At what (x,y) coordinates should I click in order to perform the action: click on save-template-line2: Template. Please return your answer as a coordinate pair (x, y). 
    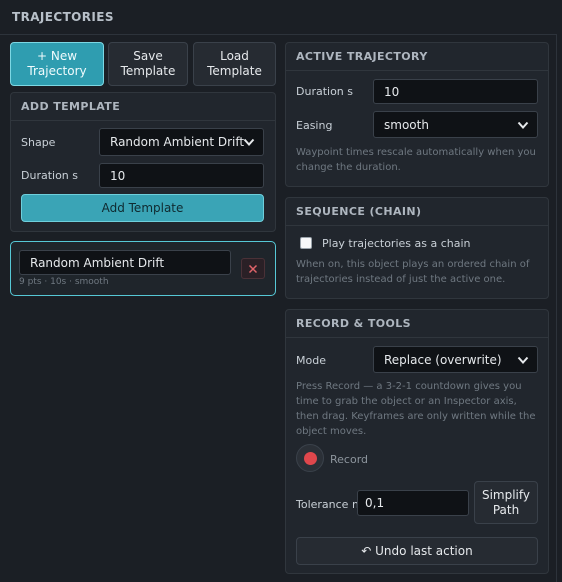
    Looking at the image, I should click on (148, 71).